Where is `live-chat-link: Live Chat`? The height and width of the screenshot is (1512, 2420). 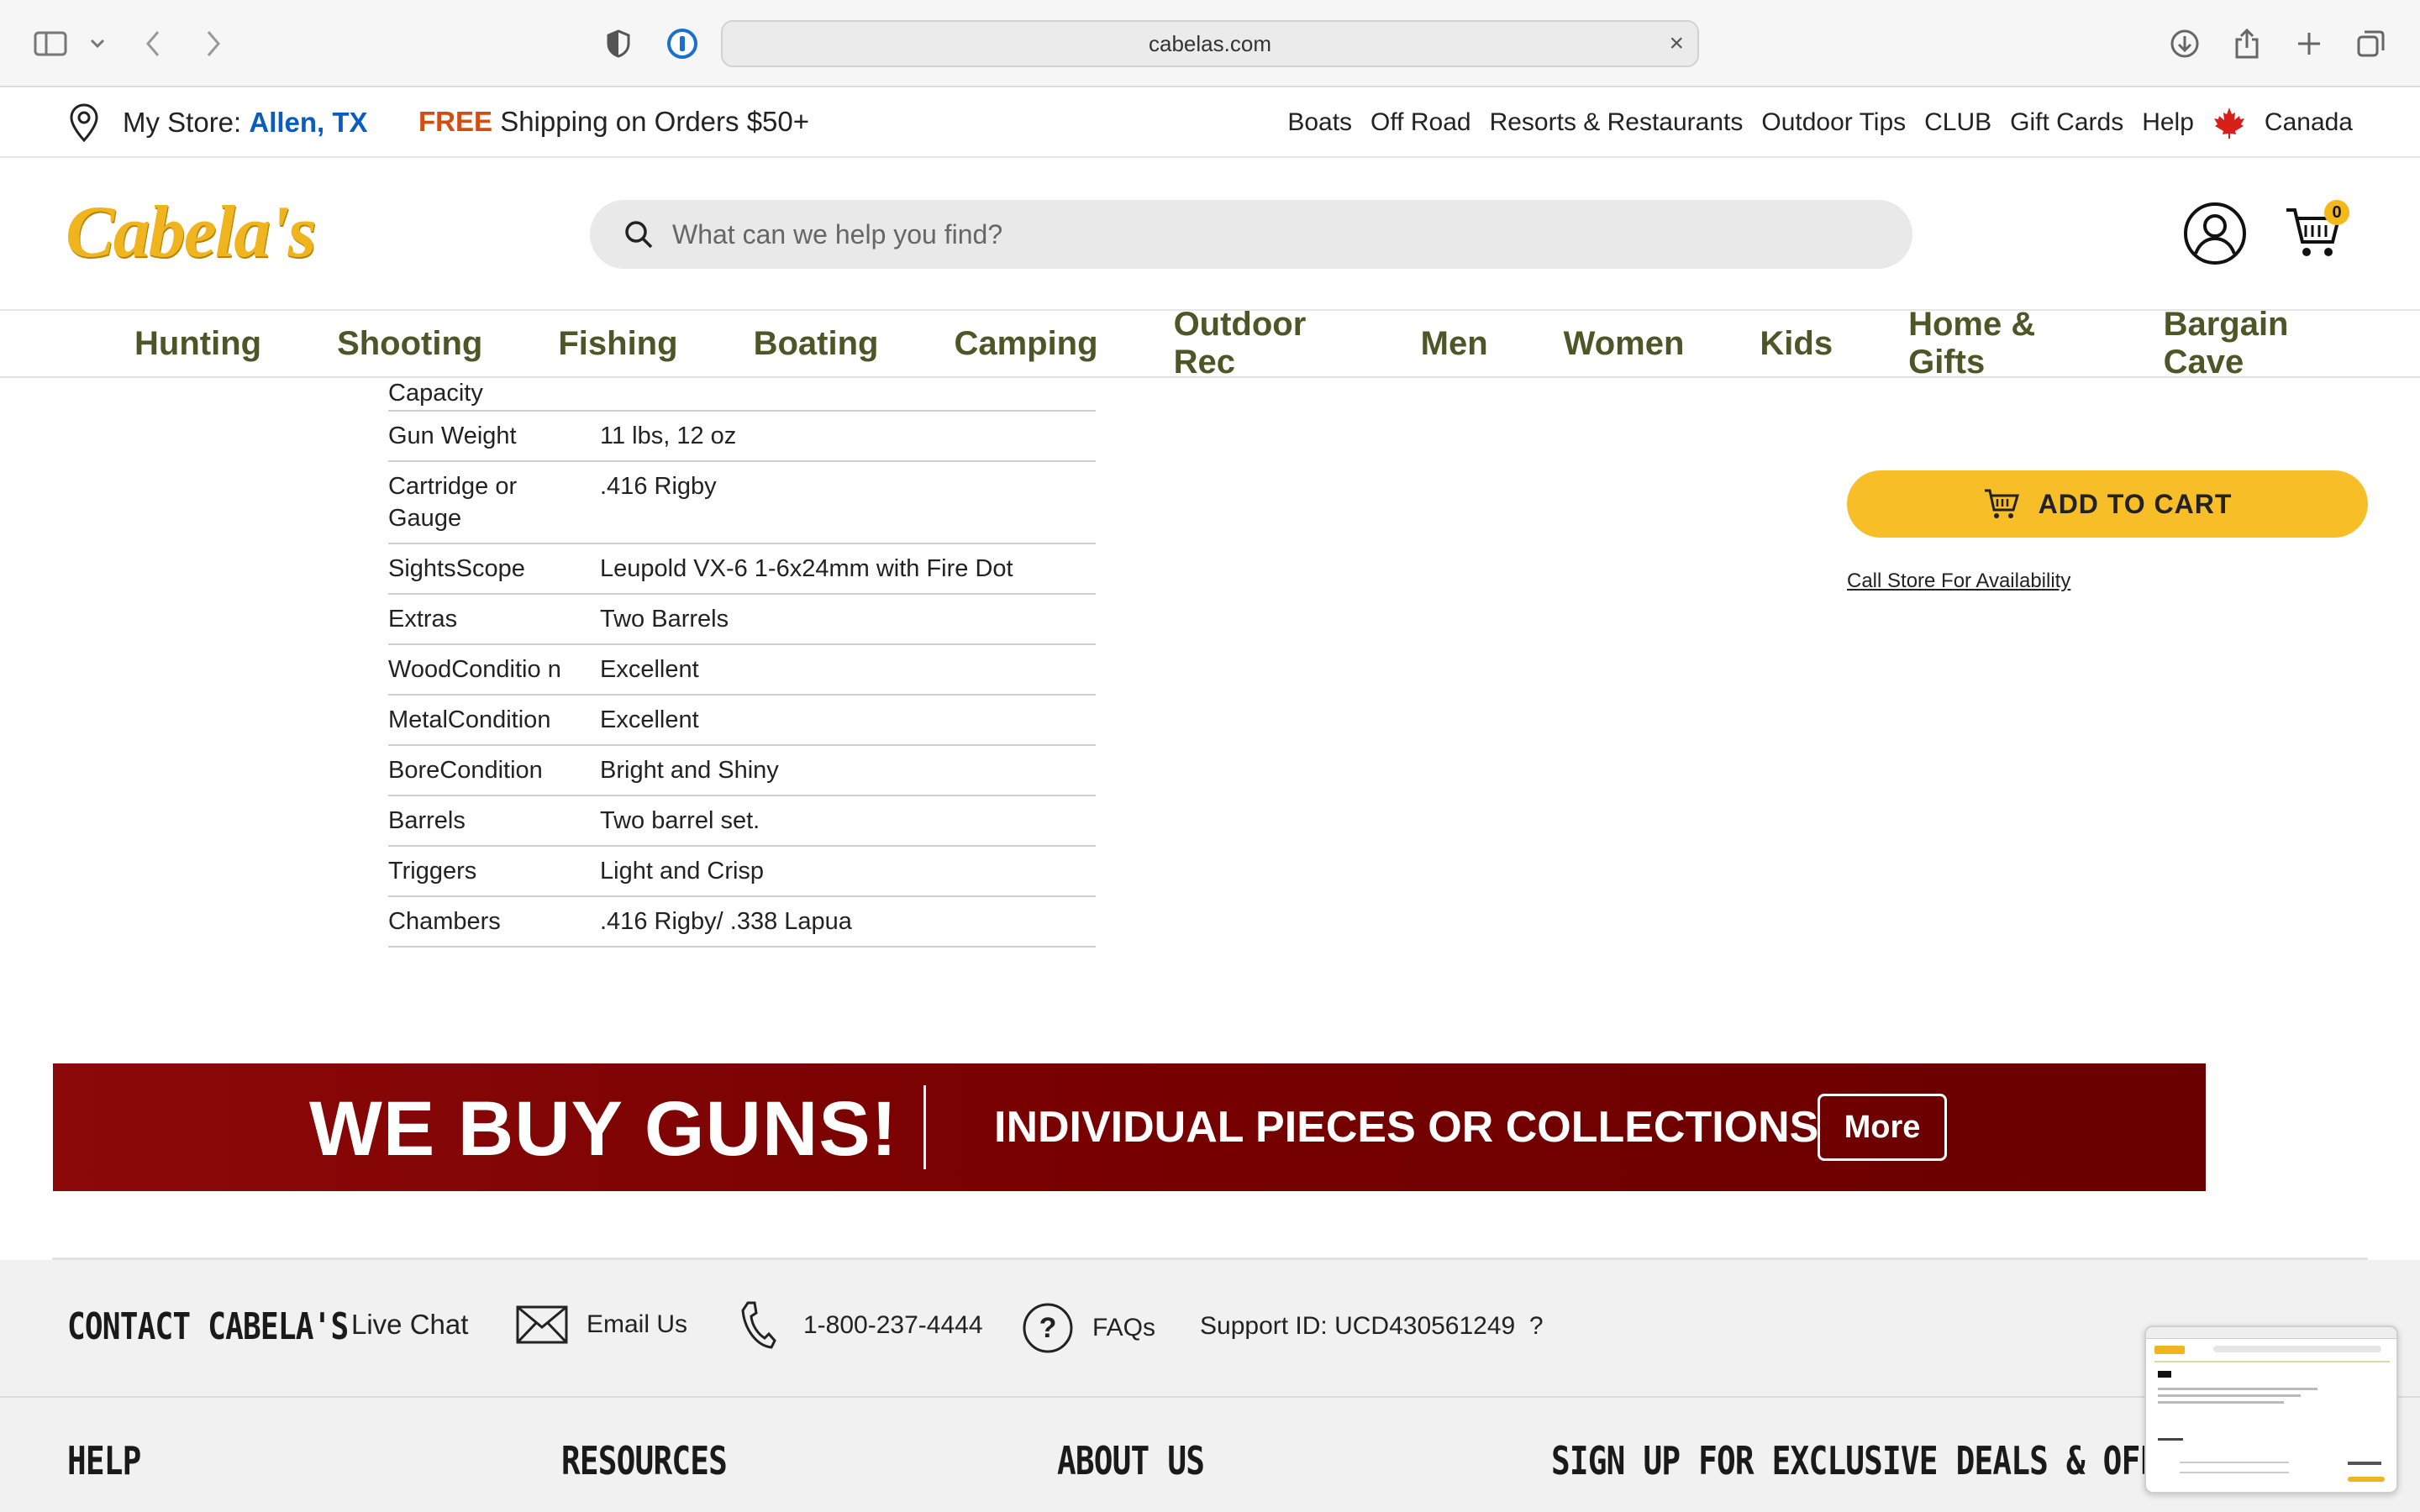
live-chat-link: Live Chat is located at coordinates (409, 1325).